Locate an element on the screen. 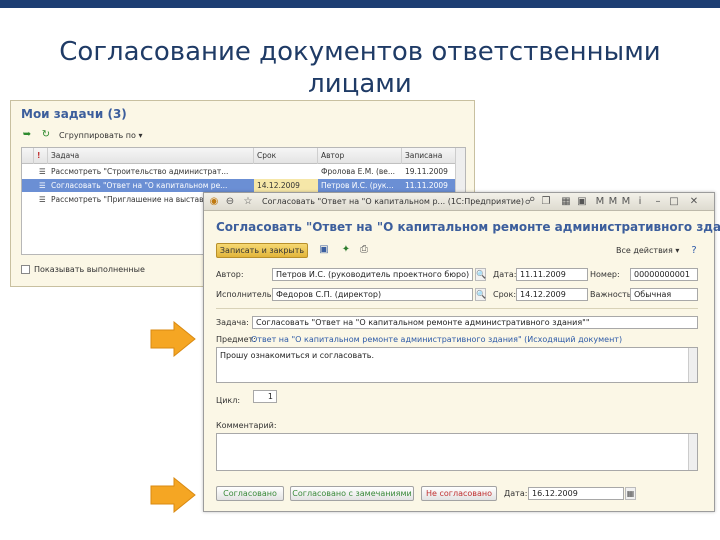 The height and width of the screenshot is (540, 720). all-actions-menu: Все действия ▾ is located at coordinates (647, 250).